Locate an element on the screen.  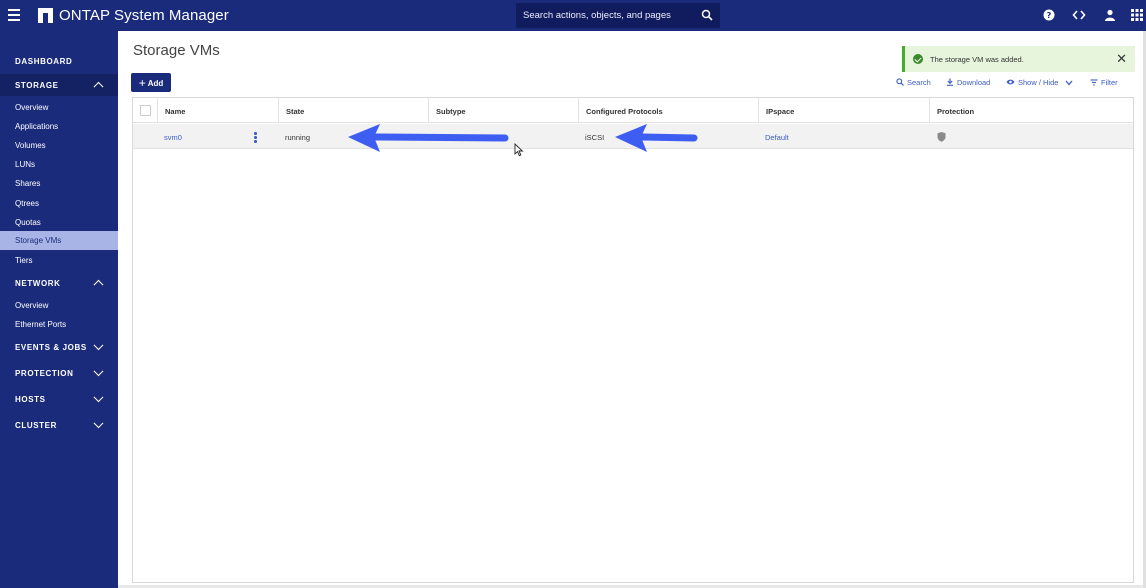
download-label: Download is located at coordinates (974, 82).